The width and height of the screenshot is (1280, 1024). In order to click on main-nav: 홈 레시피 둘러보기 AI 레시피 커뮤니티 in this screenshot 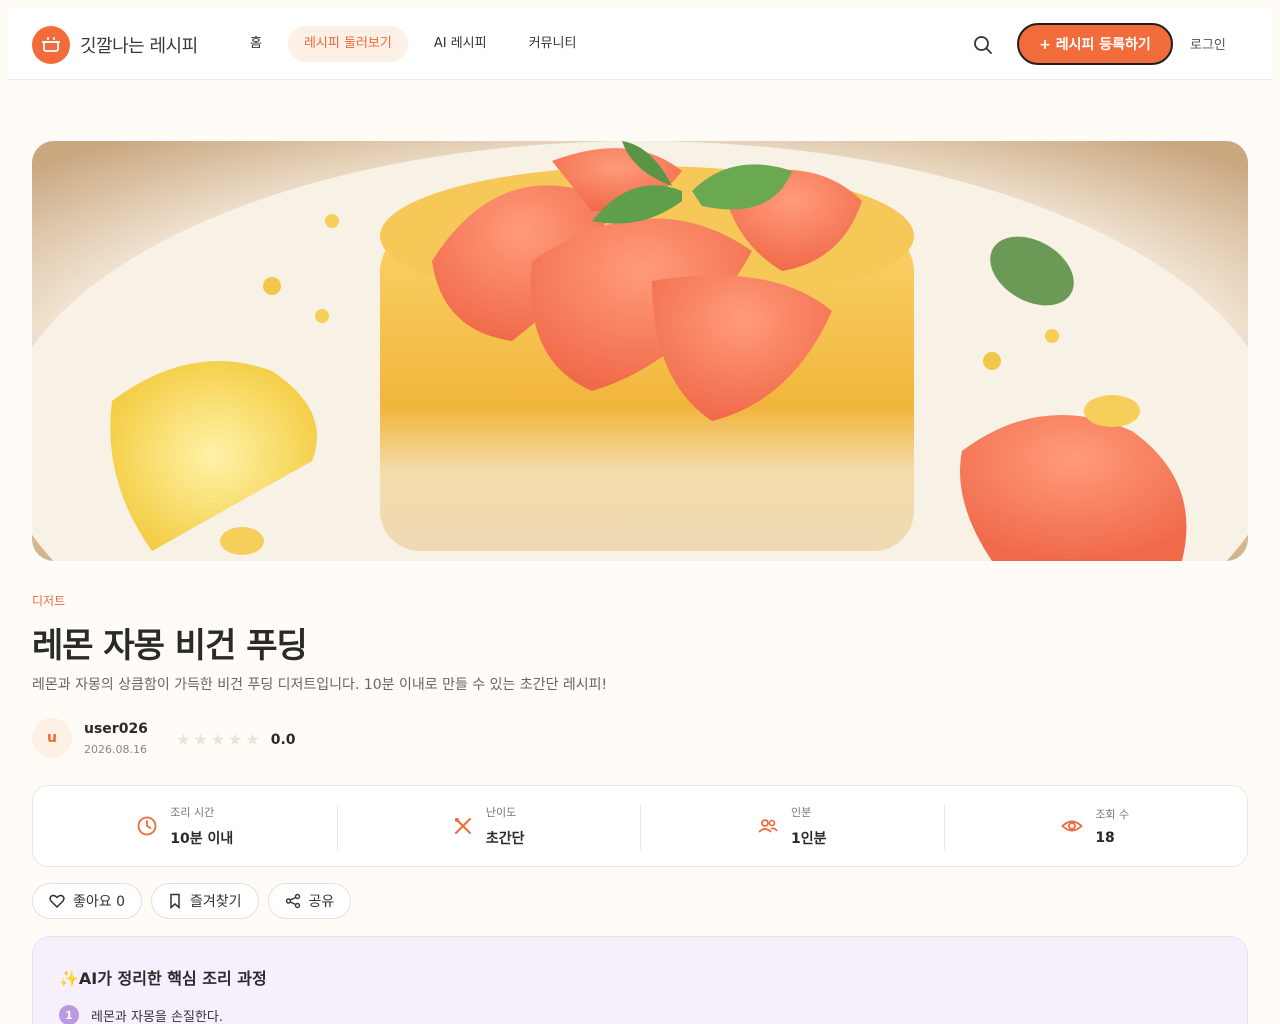, I will do `click(418, 44)`.